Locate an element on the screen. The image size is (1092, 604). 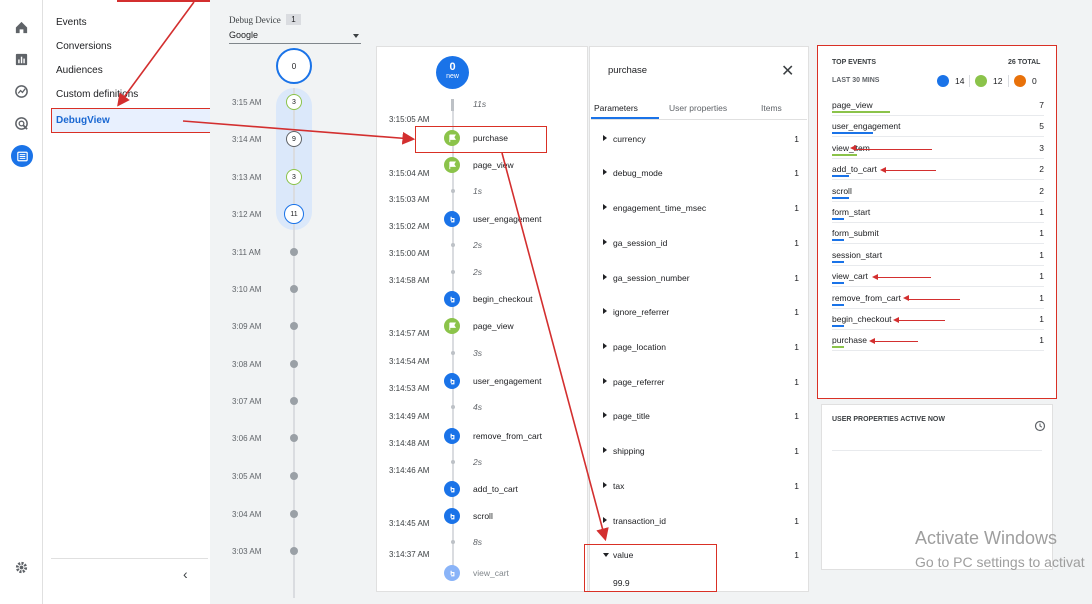
param-row: transaction_id 1 is located at coordinates (701, 522).